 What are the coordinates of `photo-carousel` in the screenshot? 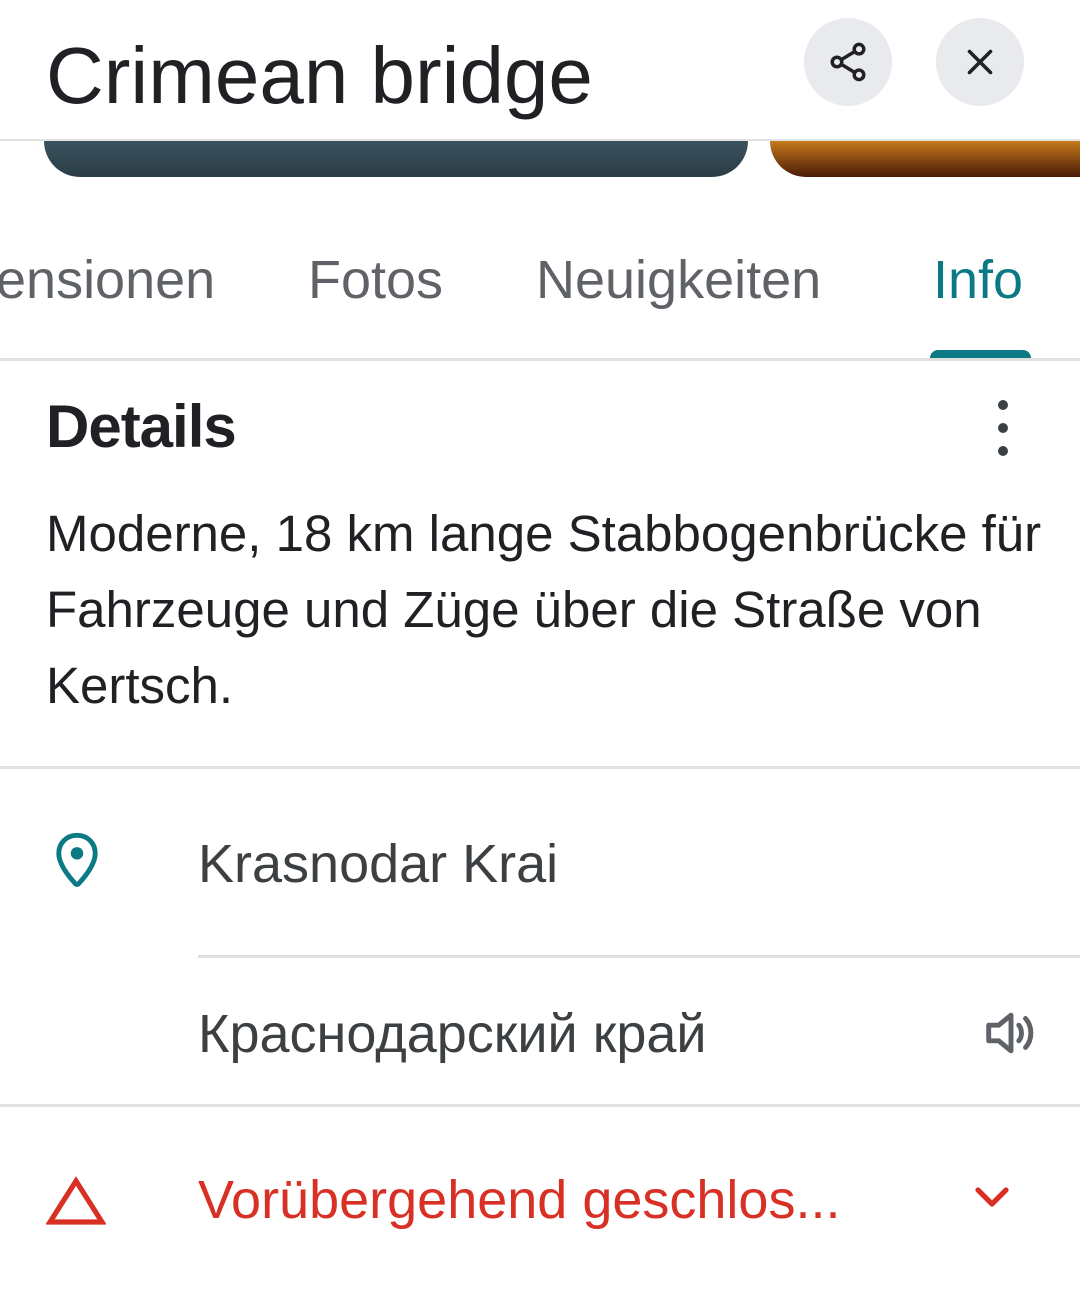 It's located at (540, 160).